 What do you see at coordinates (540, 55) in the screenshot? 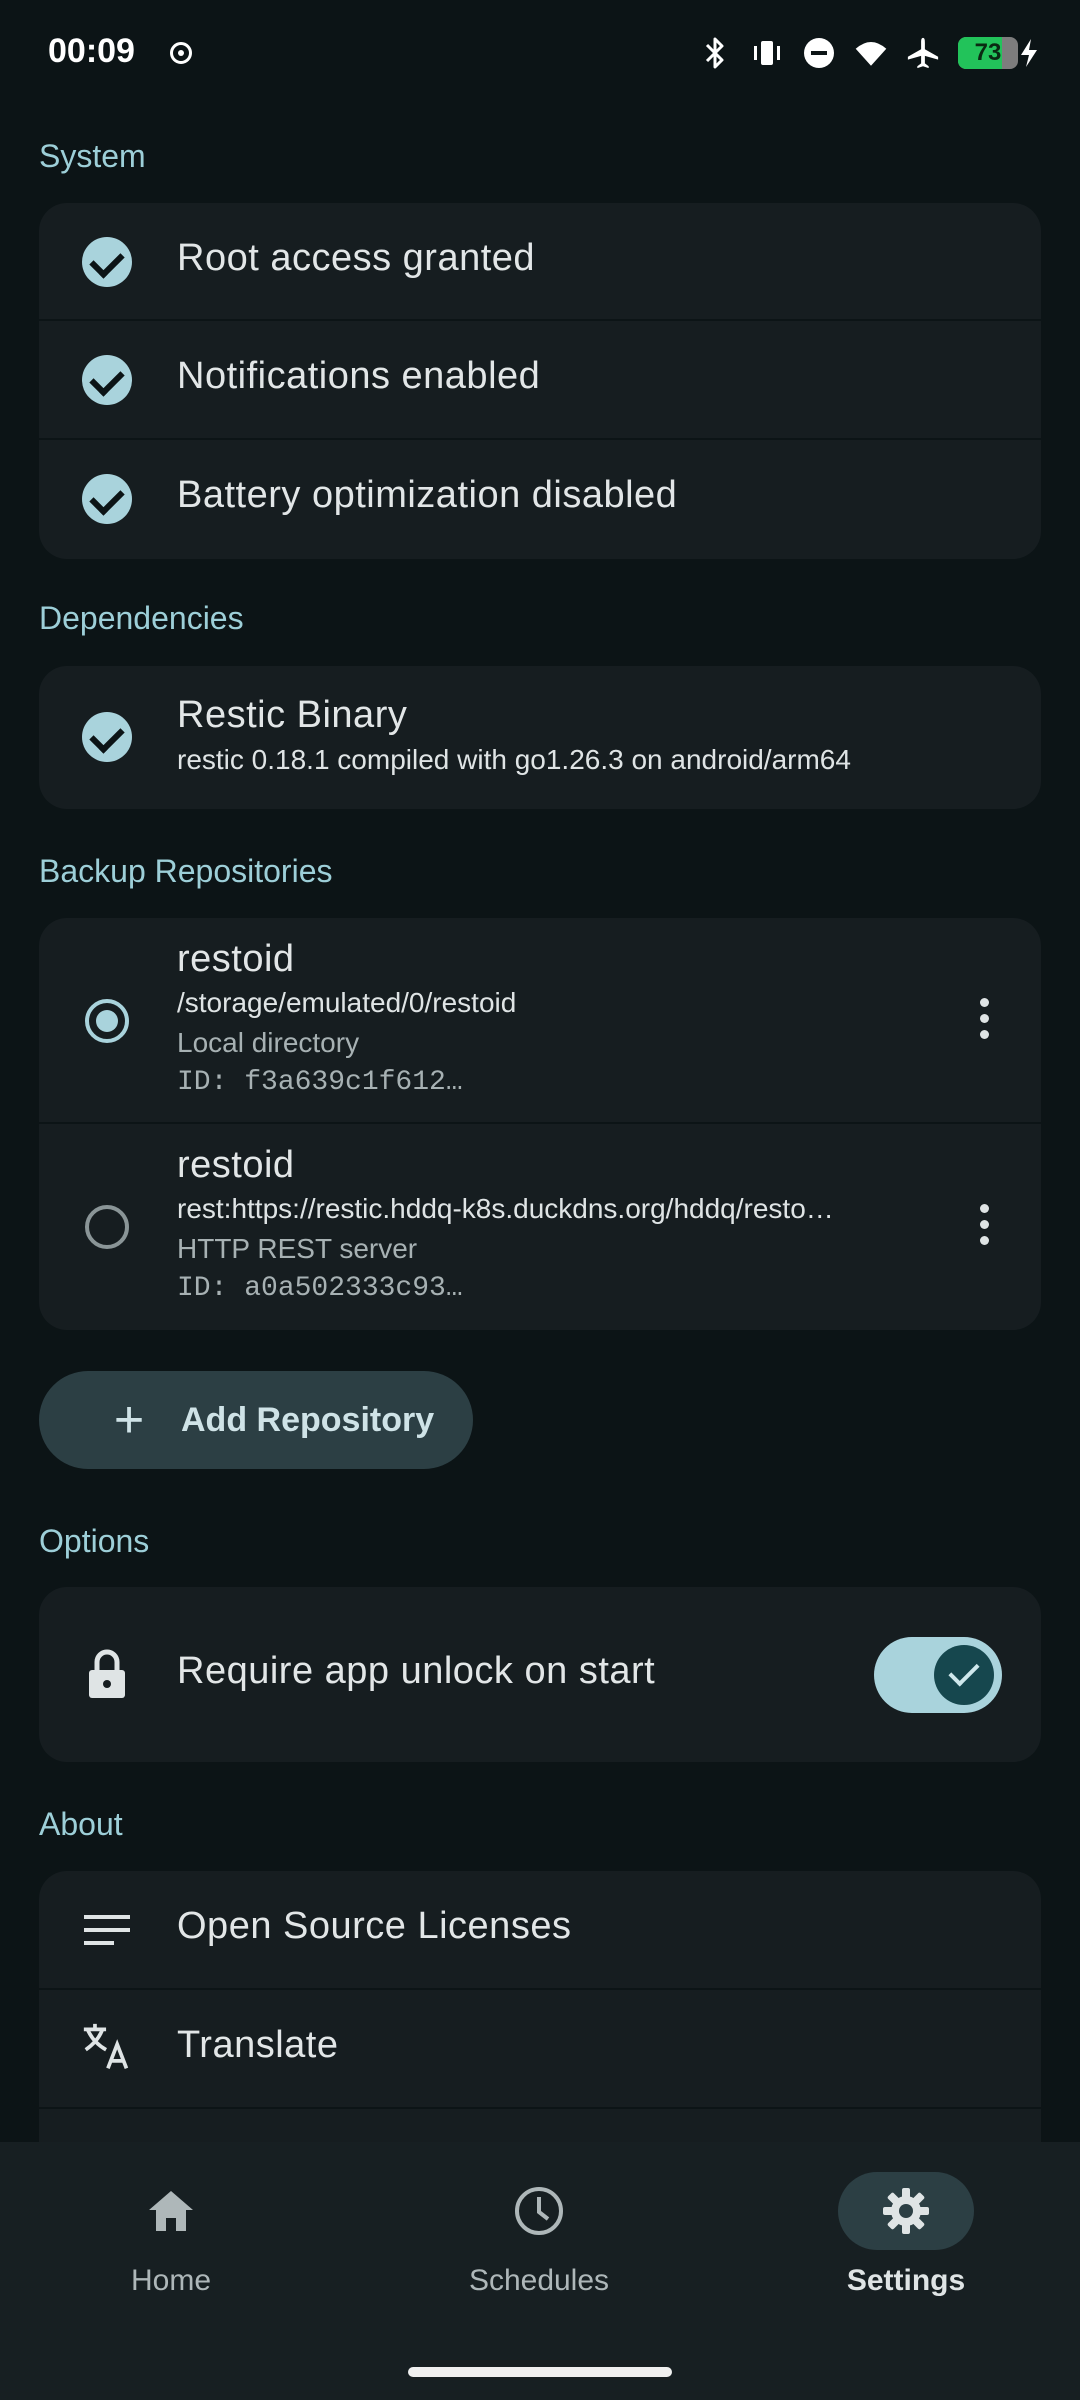
I see `status-bar: 00:09 73` at bounding box center [540, 55].